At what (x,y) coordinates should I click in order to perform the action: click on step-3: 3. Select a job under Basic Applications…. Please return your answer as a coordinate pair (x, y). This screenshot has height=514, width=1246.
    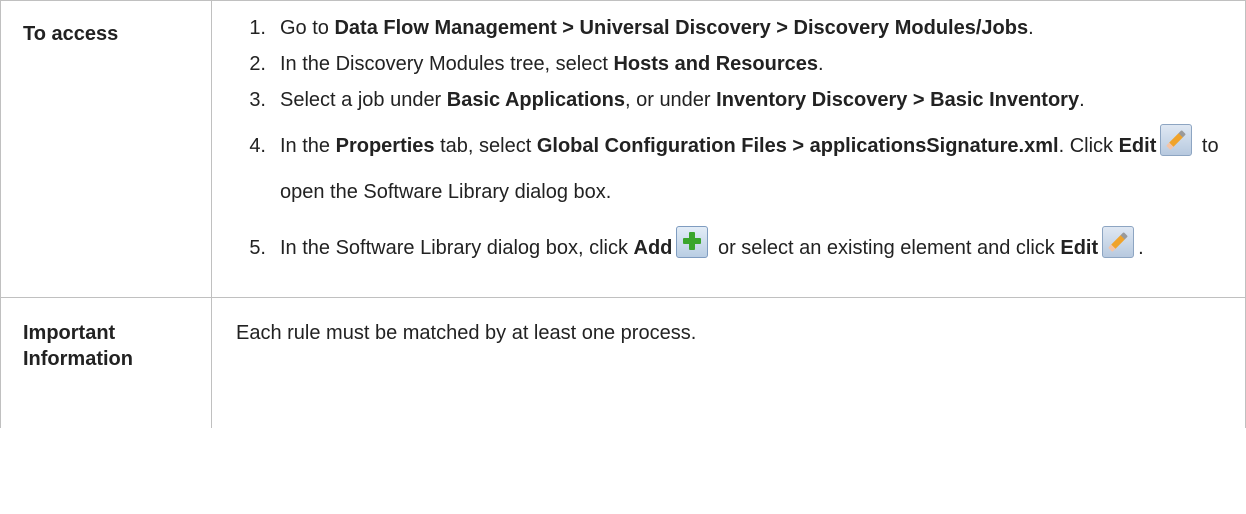
    Looking at the image, I should click on (735, 100).